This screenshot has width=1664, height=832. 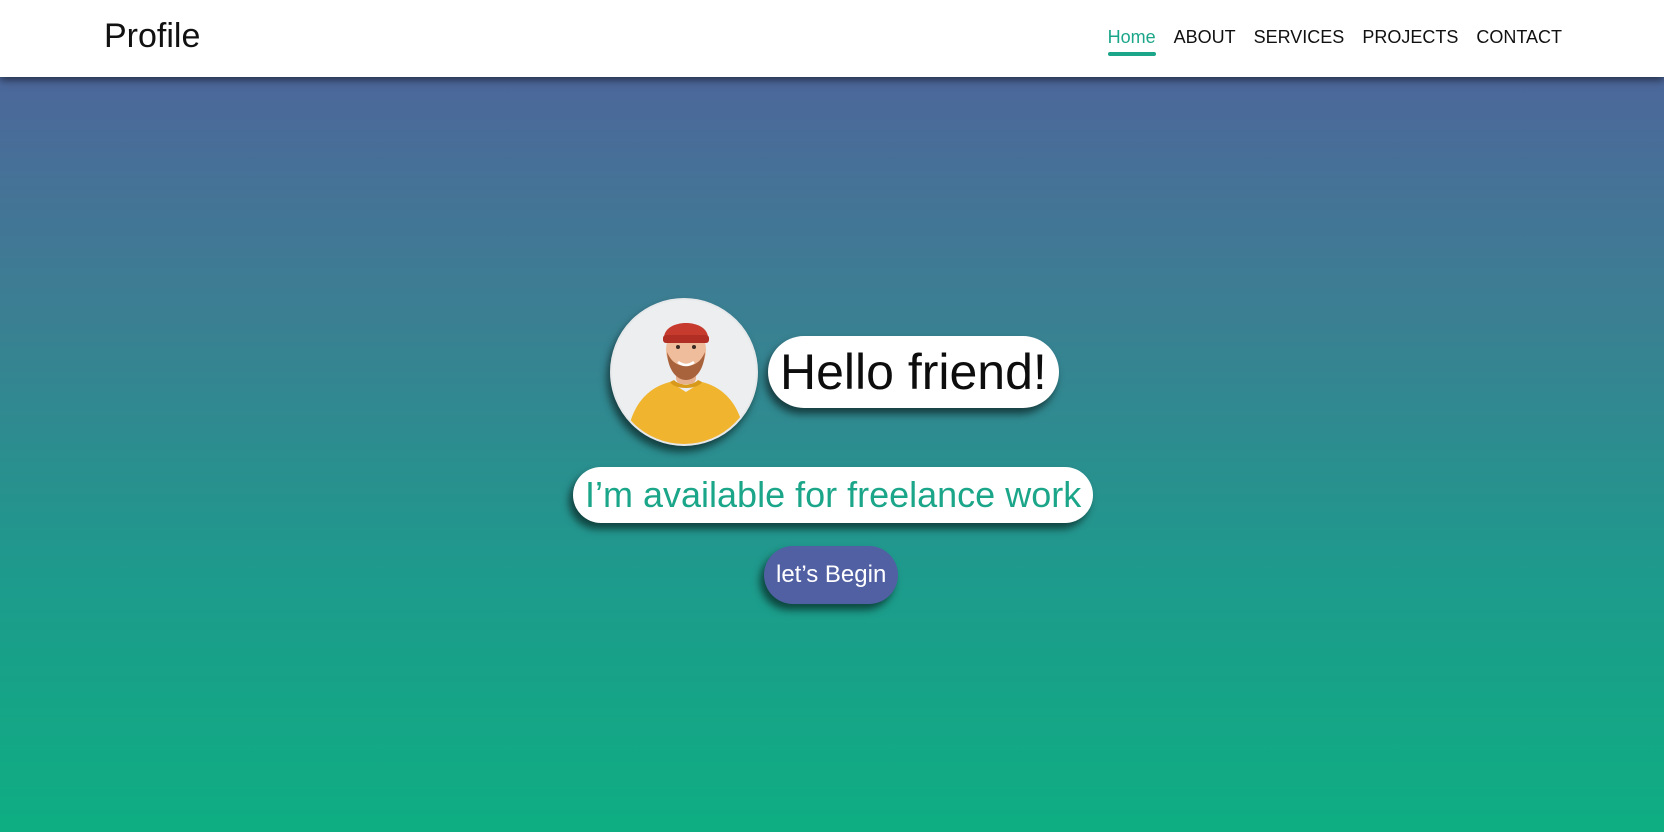 What do you see at coordinates (1299, 41) in the screenshot?
I see `nav-link-services: SERVICES` at bounding box center [1299, 41].